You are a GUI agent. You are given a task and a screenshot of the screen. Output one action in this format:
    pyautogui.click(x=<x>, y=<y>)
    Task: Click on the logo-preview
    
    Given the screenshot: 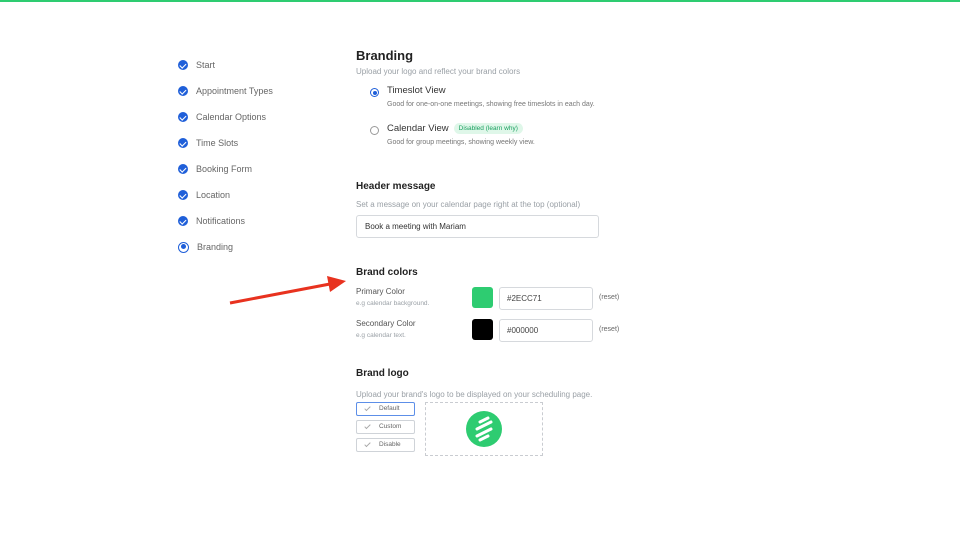 What is the action you would take?
    pyautogui.click(x=484, y=429)
    